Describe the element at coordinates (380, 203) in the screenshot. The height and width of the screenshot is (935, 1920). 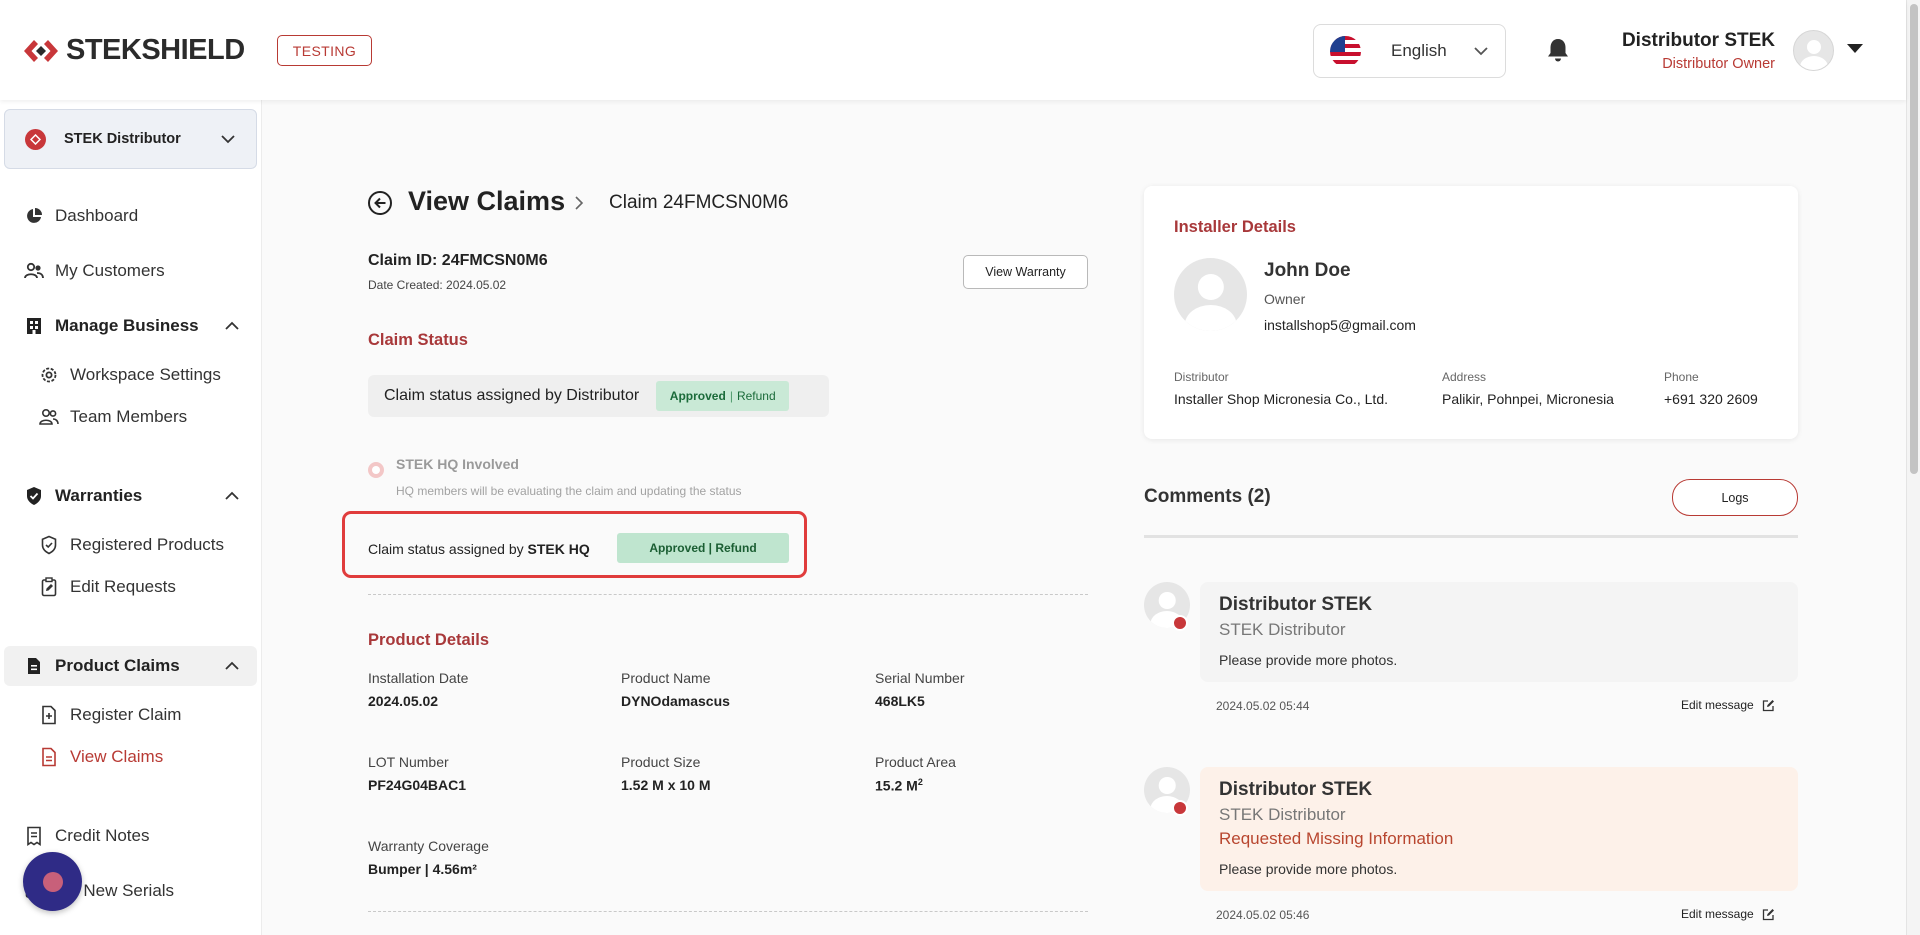
I see `back-button` at that location.